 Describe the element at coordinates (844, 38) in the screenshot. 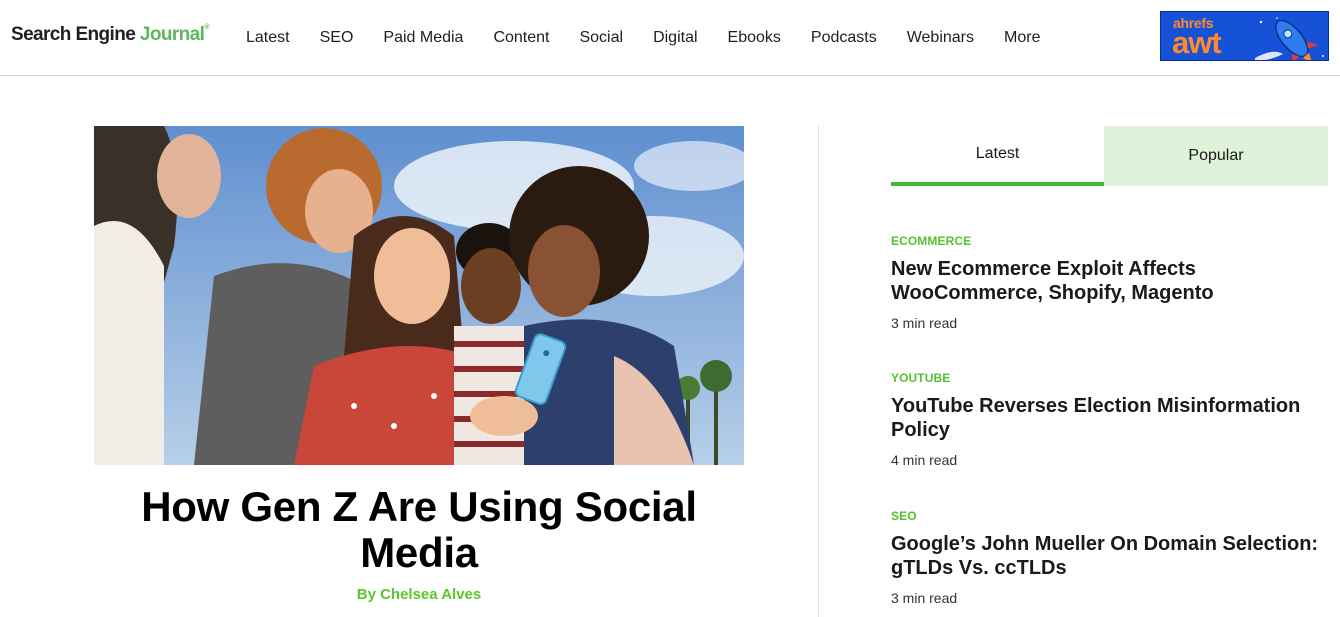

I see `nav-podcasts: Podcasts` at that location.